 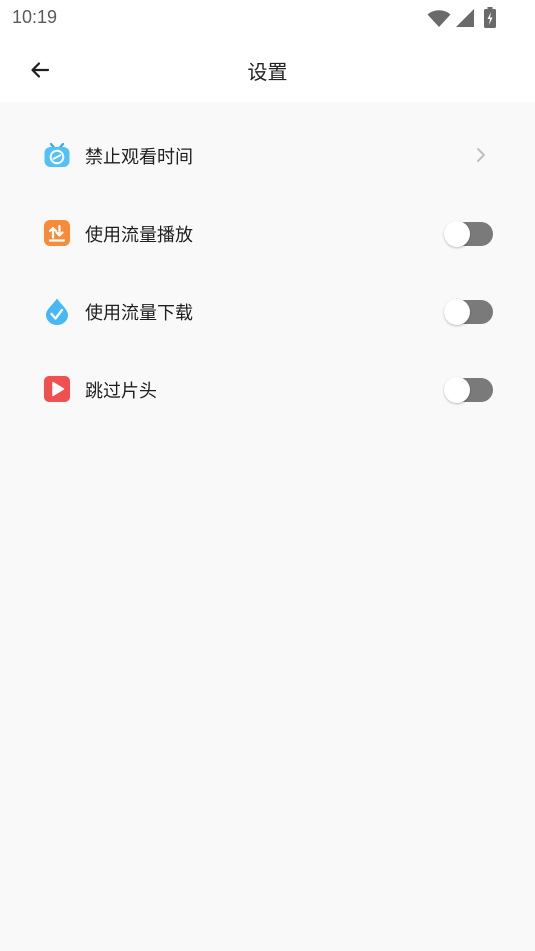 I want to click on download-with-data-toggle, so click(x=468, y=312).